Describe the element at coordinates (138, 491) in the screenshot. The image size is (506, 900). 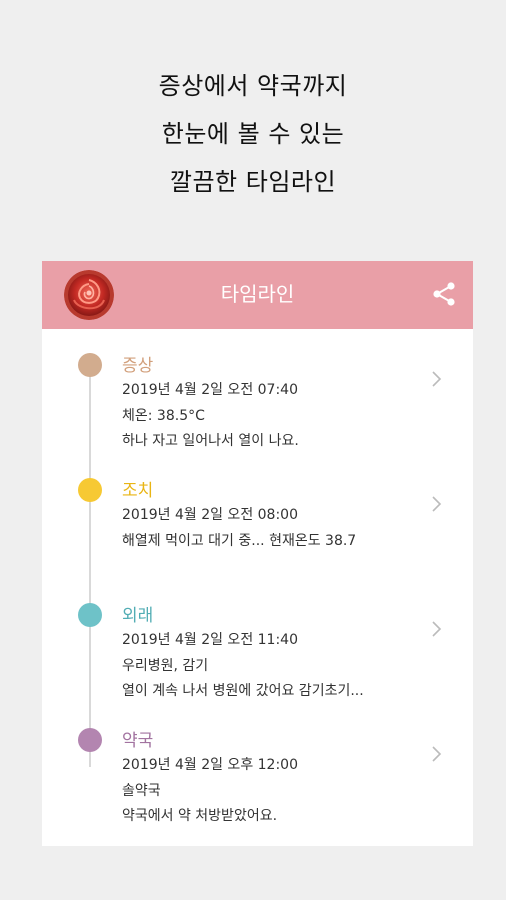
I see `entry-title: 조치` at that location.